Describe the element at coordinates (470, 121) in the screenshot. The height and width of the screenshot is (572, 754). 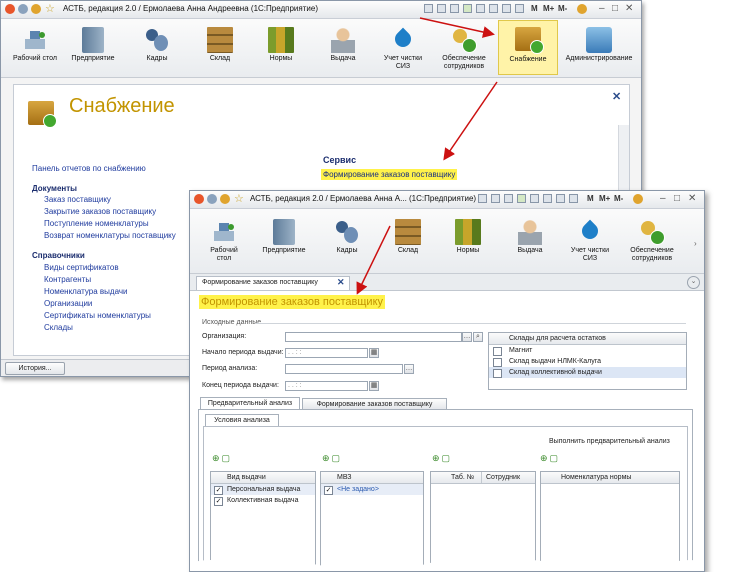
I see `arrow-to-service-link` at that location.